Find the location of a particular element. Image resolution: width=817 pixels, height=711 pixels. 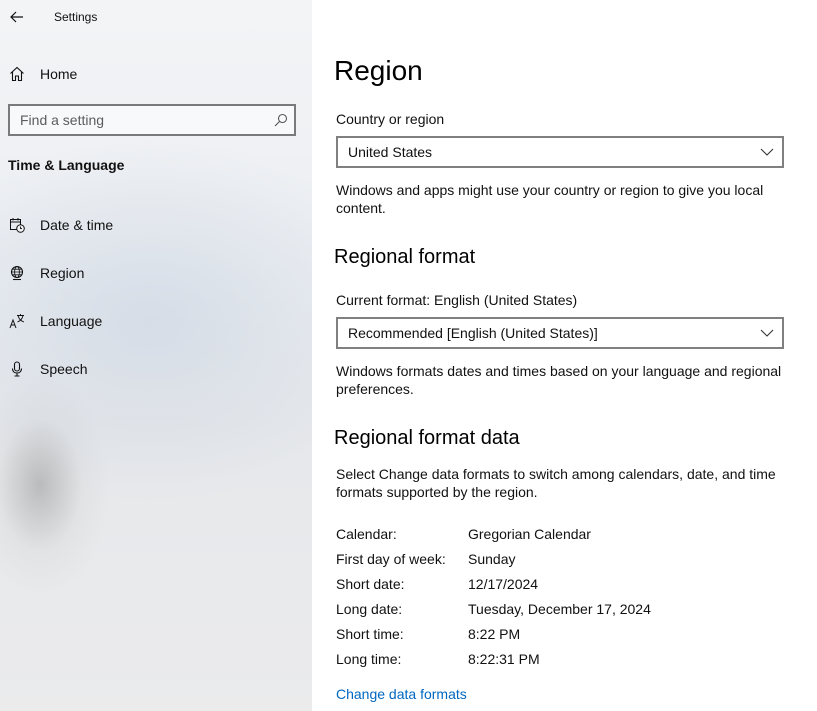

home-icon is located at coordinates (17, 74).